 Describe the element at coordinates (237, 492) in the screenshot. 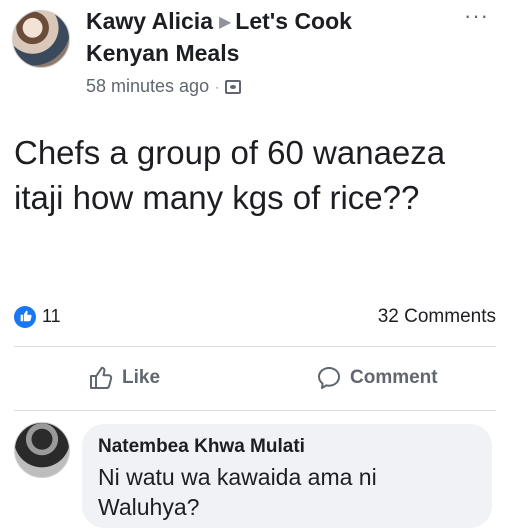

I see `comment-text: Ni watu wa kawaida ama ni Waluhya?` at that location.